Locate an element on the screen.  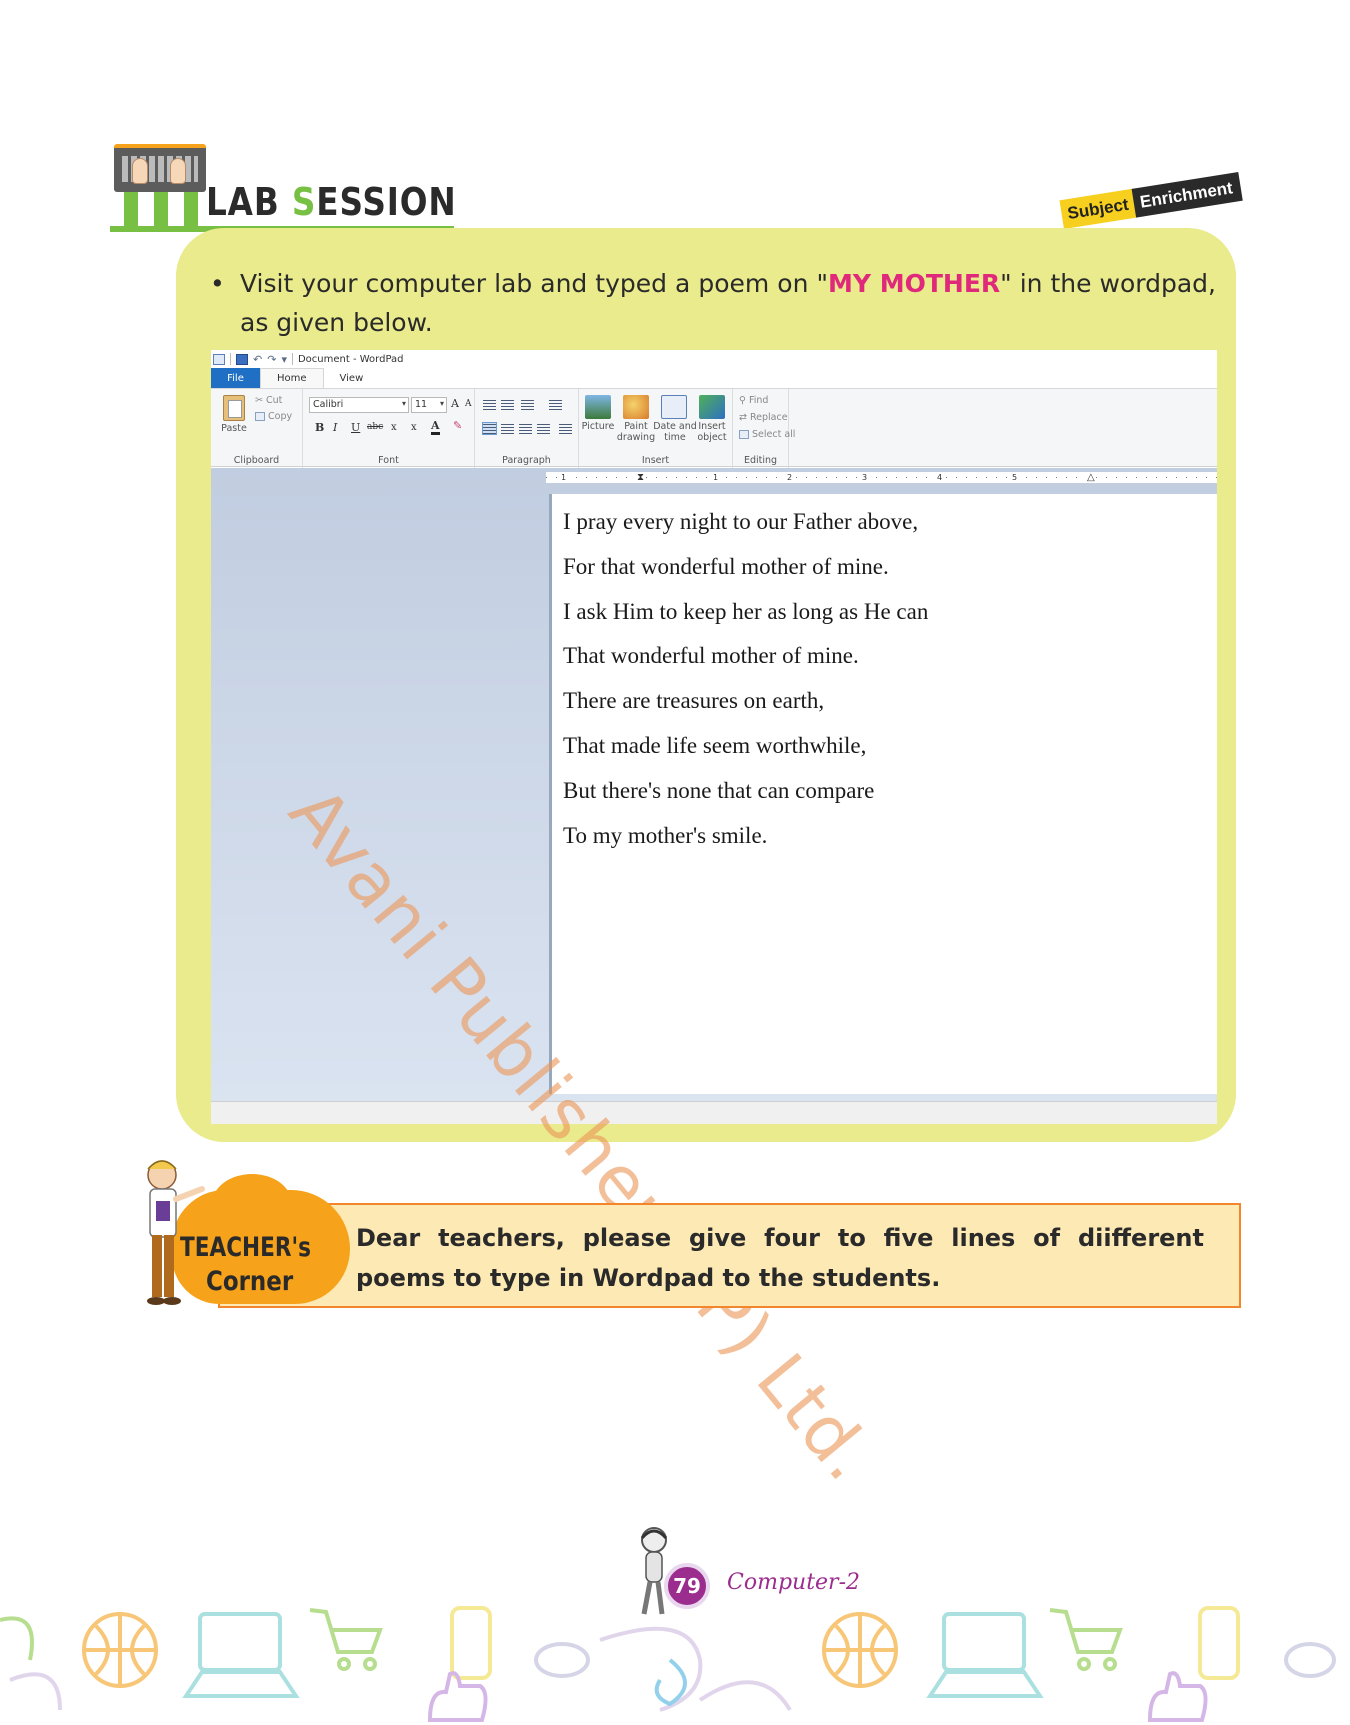
copy-button: Copy is located at coordinates (273, 416).